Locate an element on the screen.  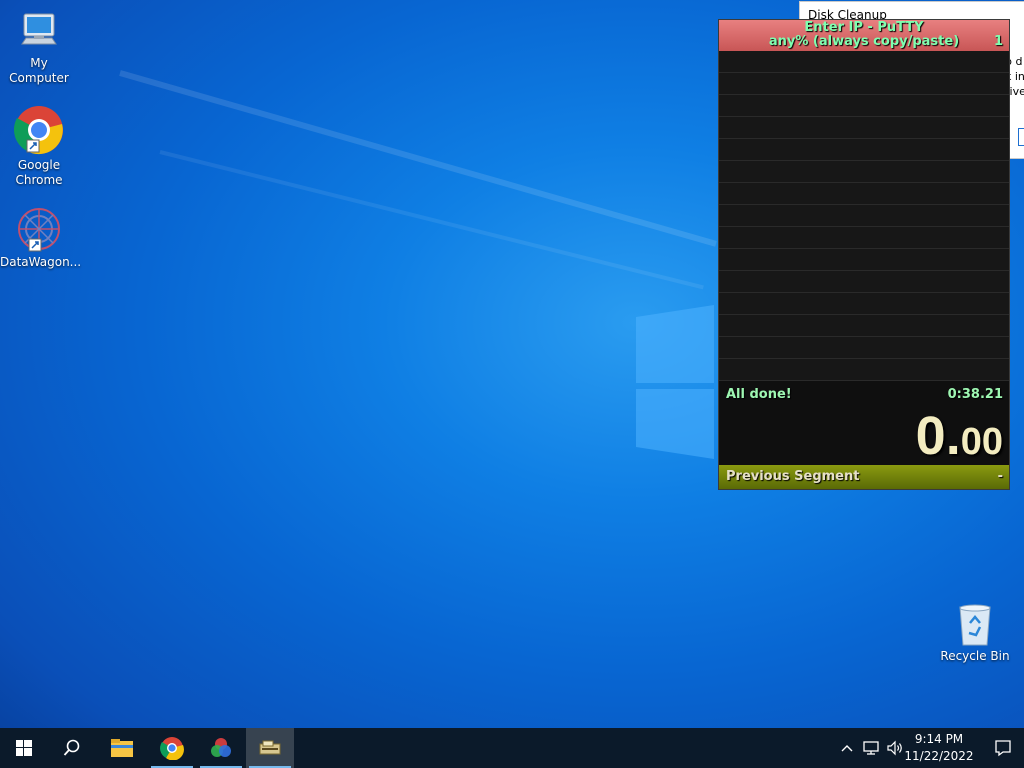
desktop-icon-label: My Computer is located at coordinates (39, 70).